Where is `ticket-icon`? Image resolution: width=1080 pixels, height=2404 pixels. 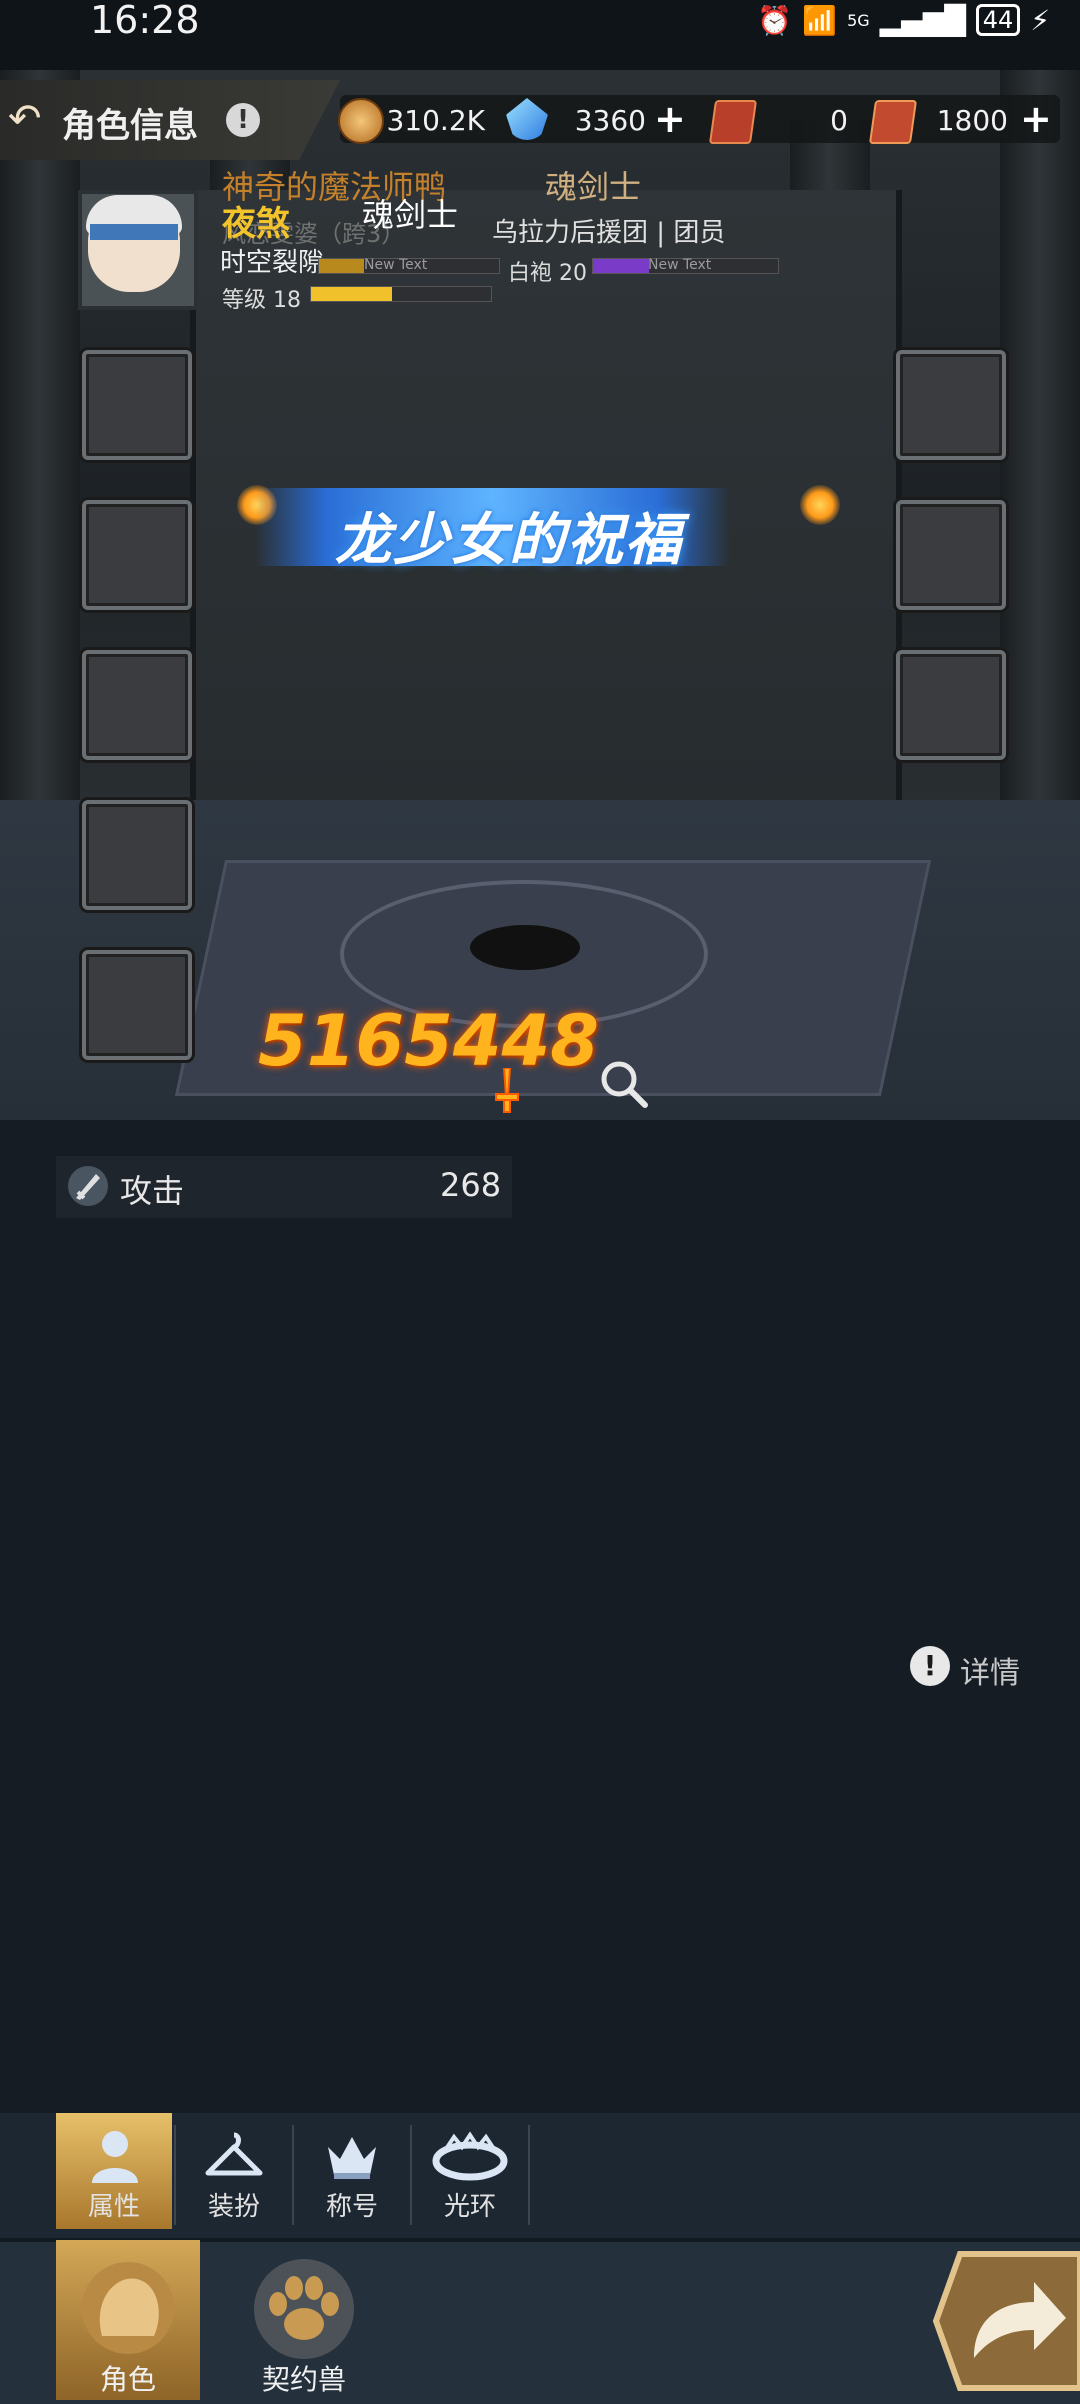 ticket-icon is located at coordinates (733, 122).